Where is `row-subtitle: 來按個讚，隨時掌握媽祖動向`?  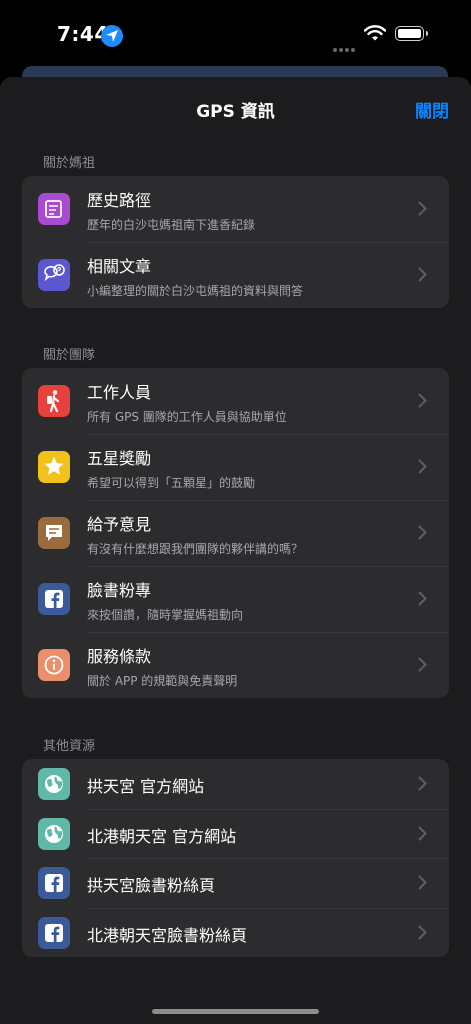
row-subtitle: 來按個讚，隨時掌握媽祖動向 is located at coordinates (165, 615).